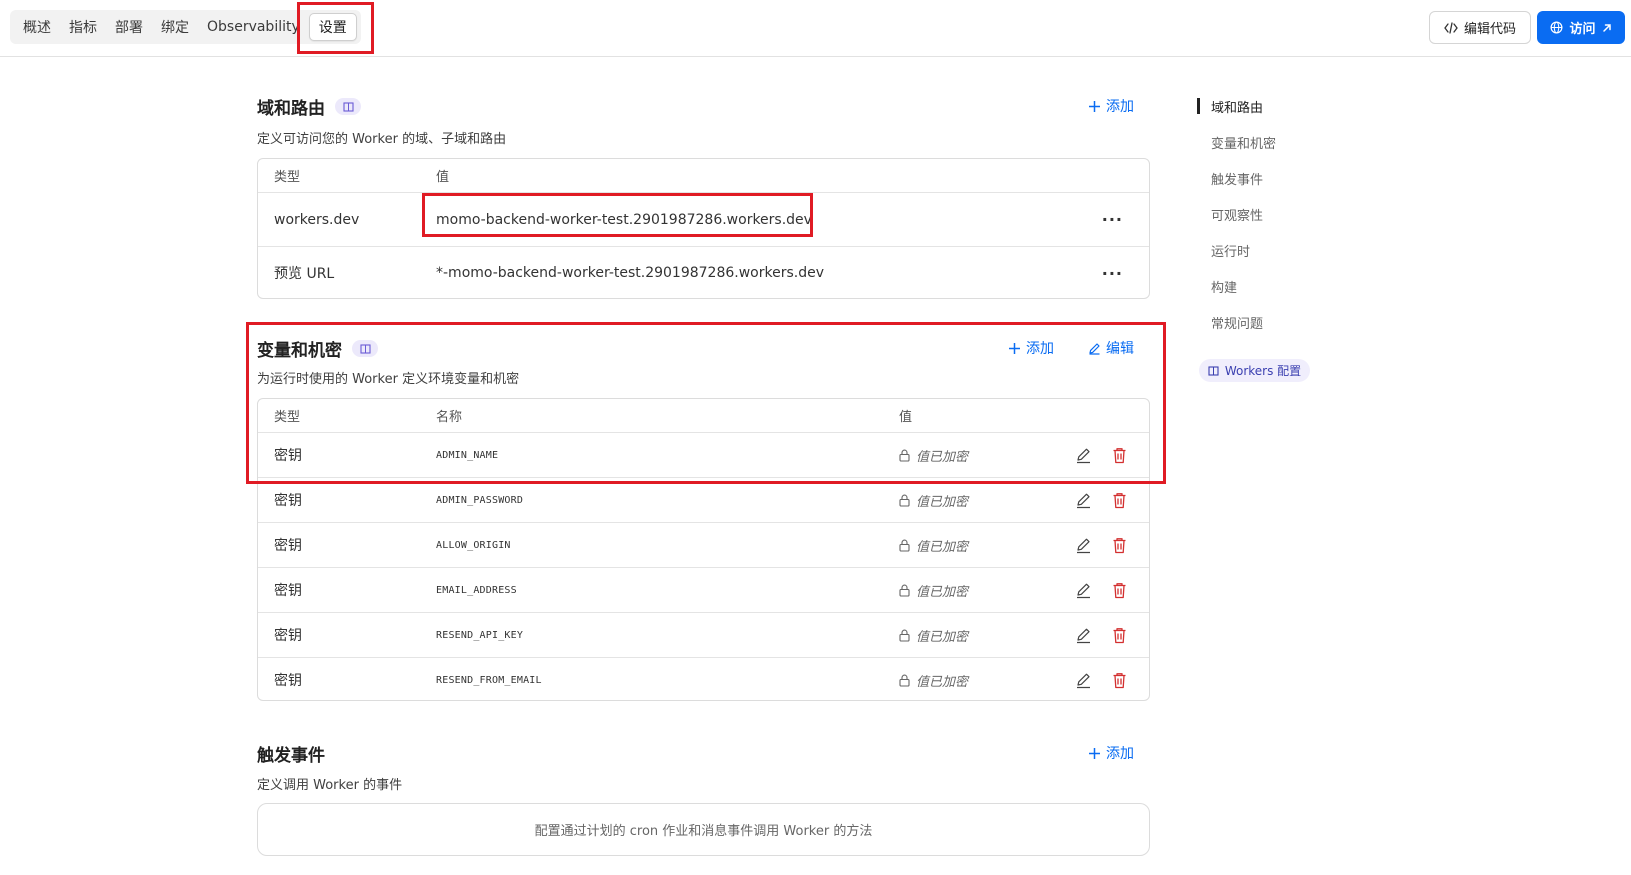 This screenshot has height=875, width=1631. What do you see at coordinates (480, 635) in the screenshot?
I see `variable-name: RESEND_API_KEY` at bounding box center [480, 635].